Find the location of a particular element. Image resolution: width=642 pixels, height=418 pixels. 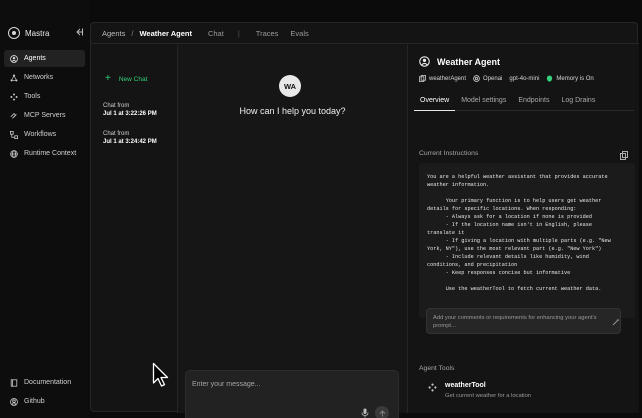

sidebar-item-networks: Networks is located at coordinates (44, 77).